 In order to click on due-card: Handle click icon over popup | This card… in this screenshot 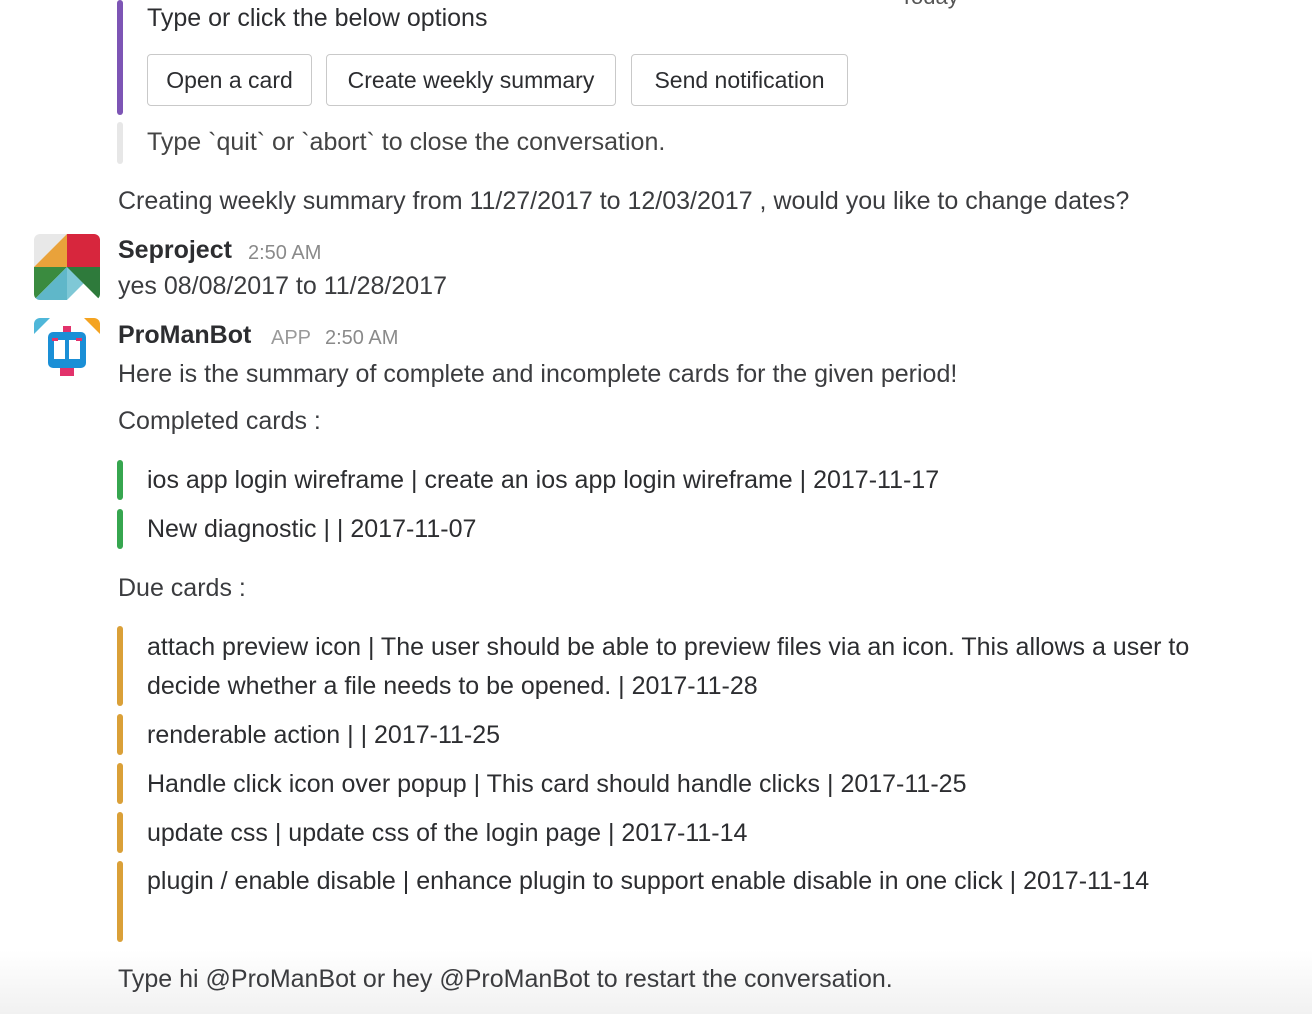, I will do `click(557, 784)`.